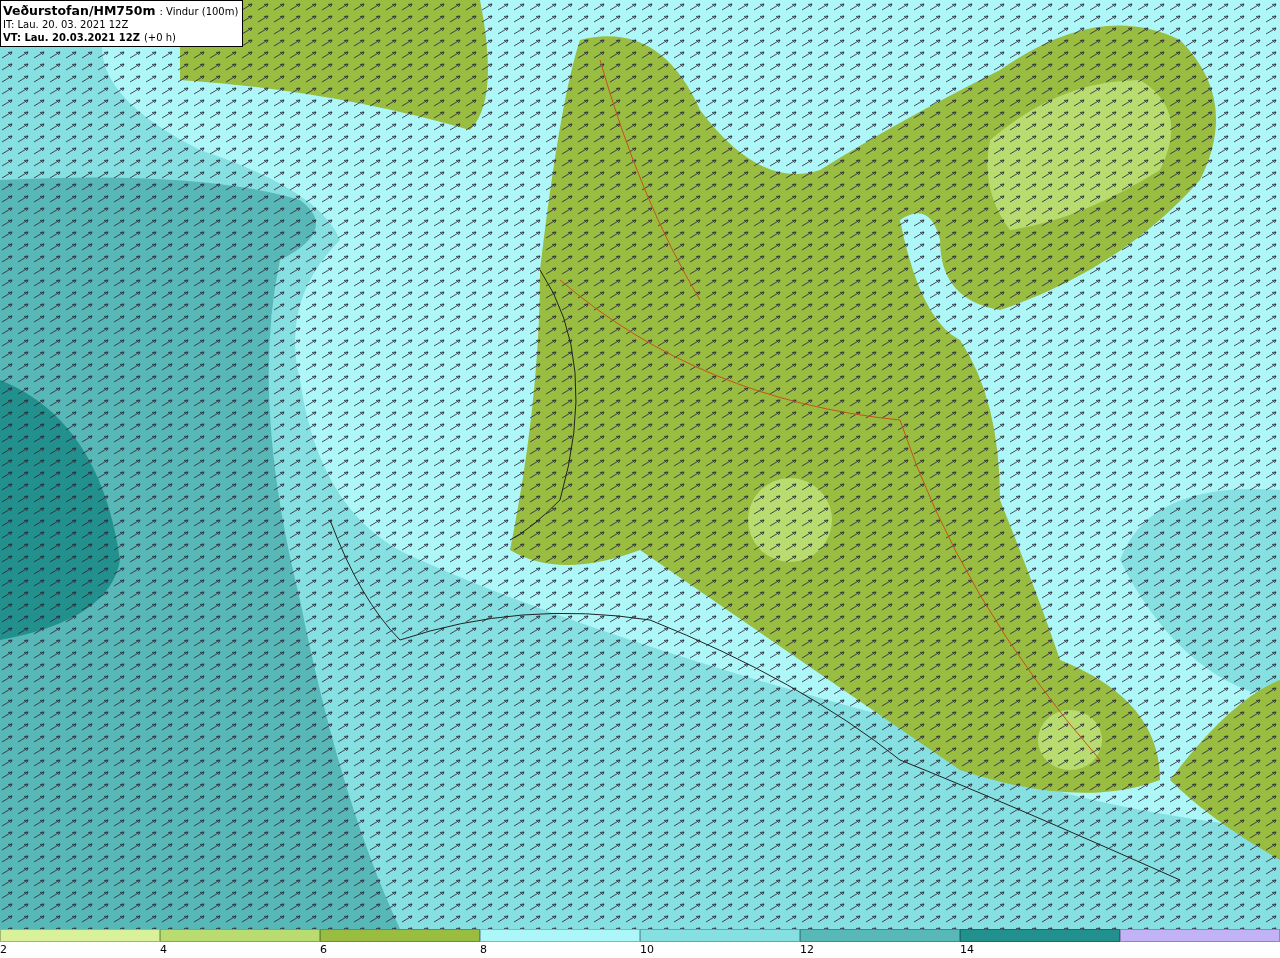 This screenshot has height=958, width=1280. I want to click on legend-label: 4, so click(163, 950).